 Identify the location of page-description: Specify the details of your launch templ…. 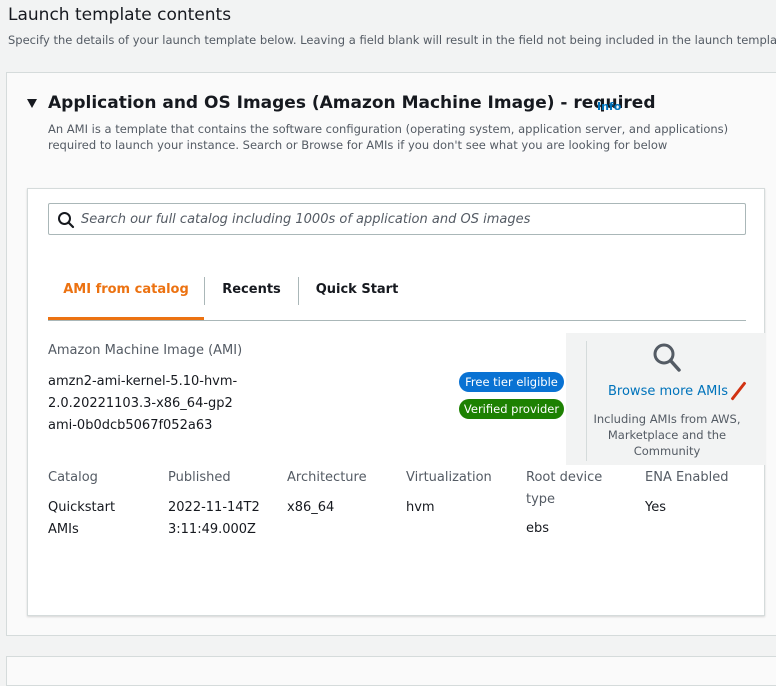
(392, 40).